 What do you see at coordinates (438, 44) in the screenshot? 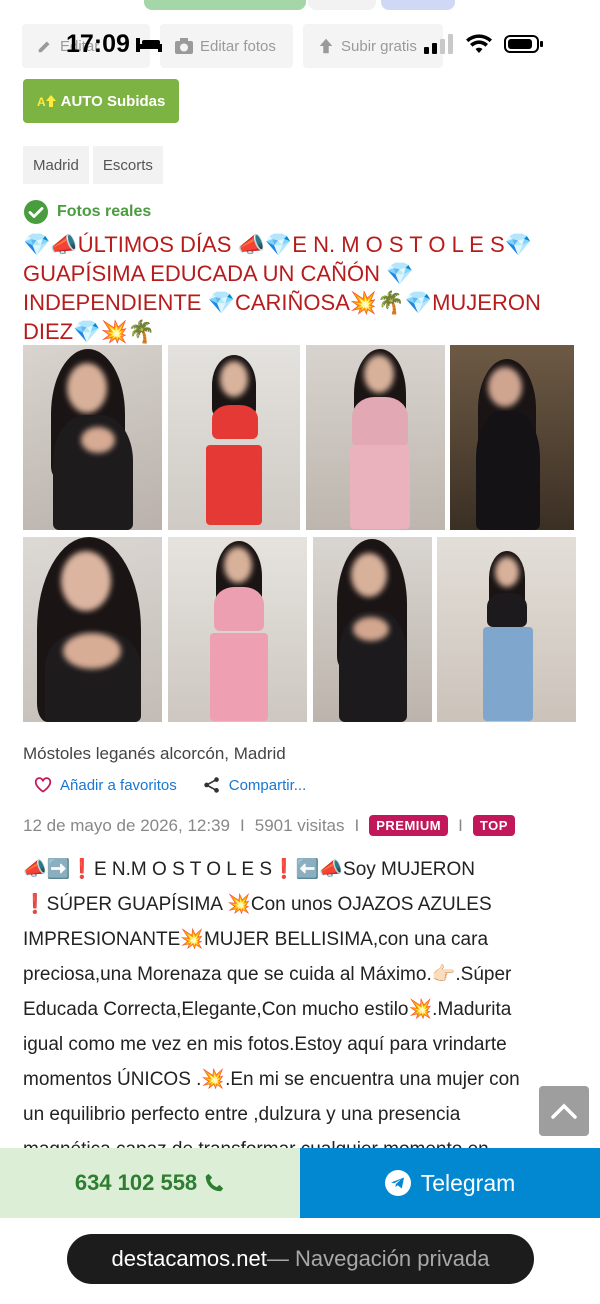
I see `cellular-signal-icon` at bounding box center [438, 44].